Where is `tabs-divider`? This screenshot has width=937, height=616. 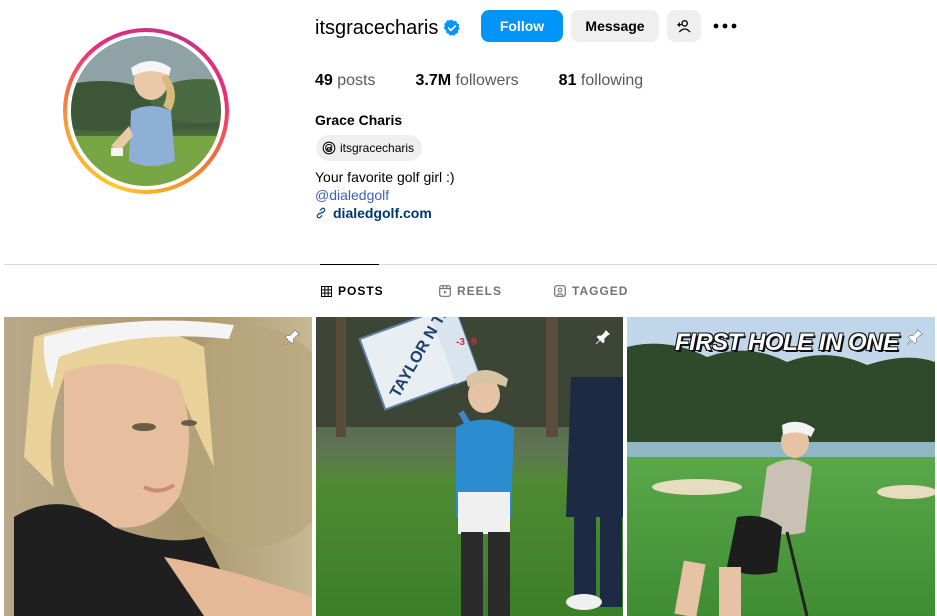
tabs-divider is located at coordinates (470, 264).